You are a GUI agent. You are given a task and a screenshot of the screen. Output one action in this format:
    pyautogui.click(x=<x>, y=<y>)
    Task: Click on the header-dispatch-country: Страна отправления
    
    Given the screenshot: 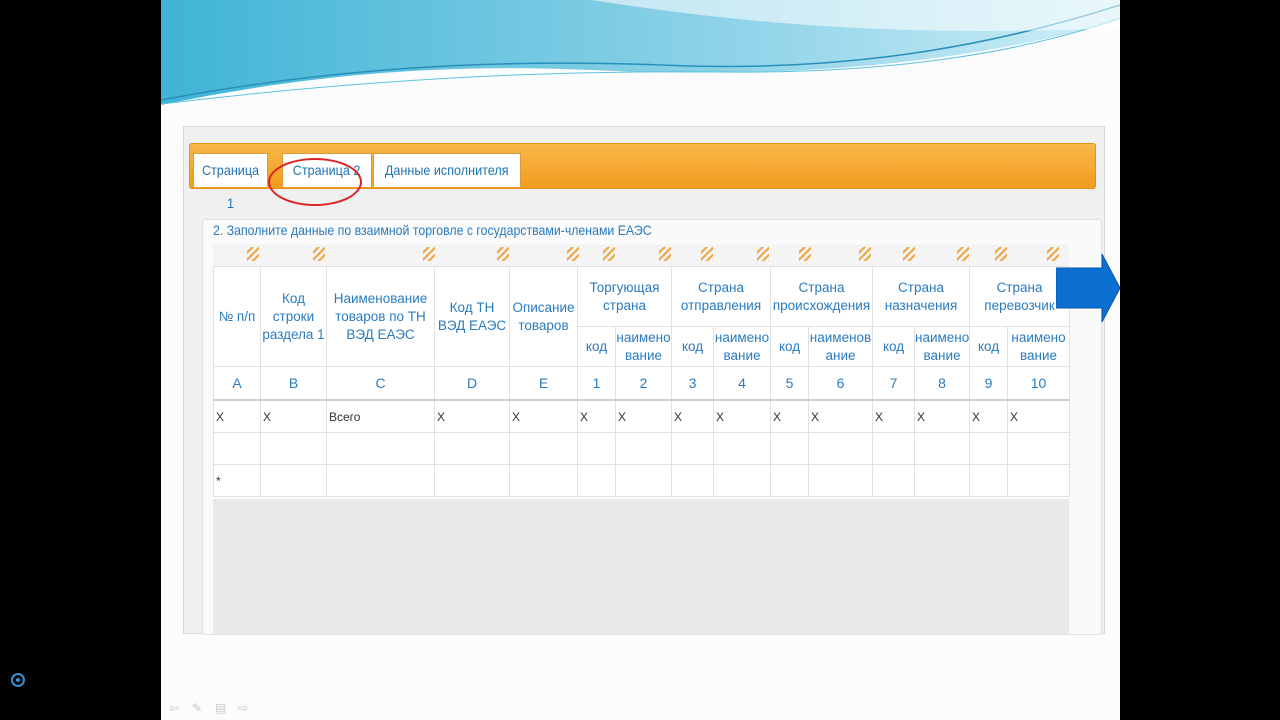 What is the action you would take?
    pyautogui.click(x=721, y=296)
    